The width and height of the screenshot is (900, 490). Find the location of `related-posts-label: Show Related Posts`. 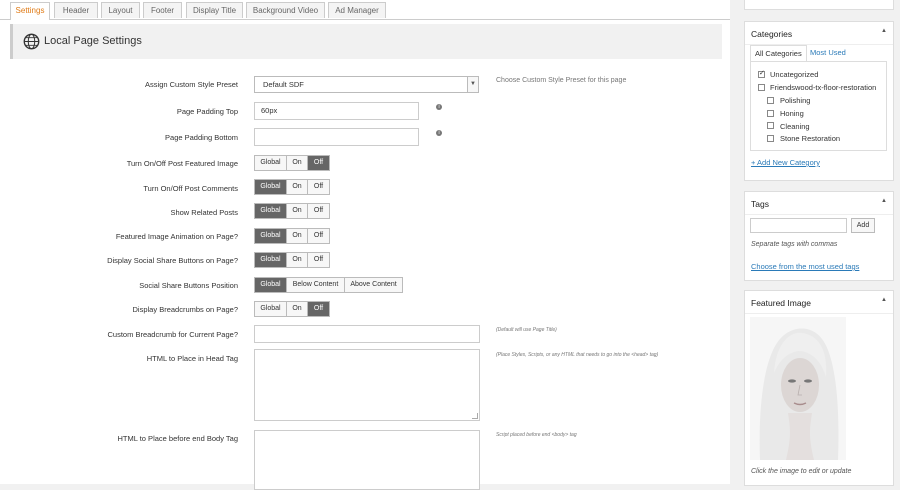

related-posts-label: Show Related Posts is located at coordinates (204, 212).